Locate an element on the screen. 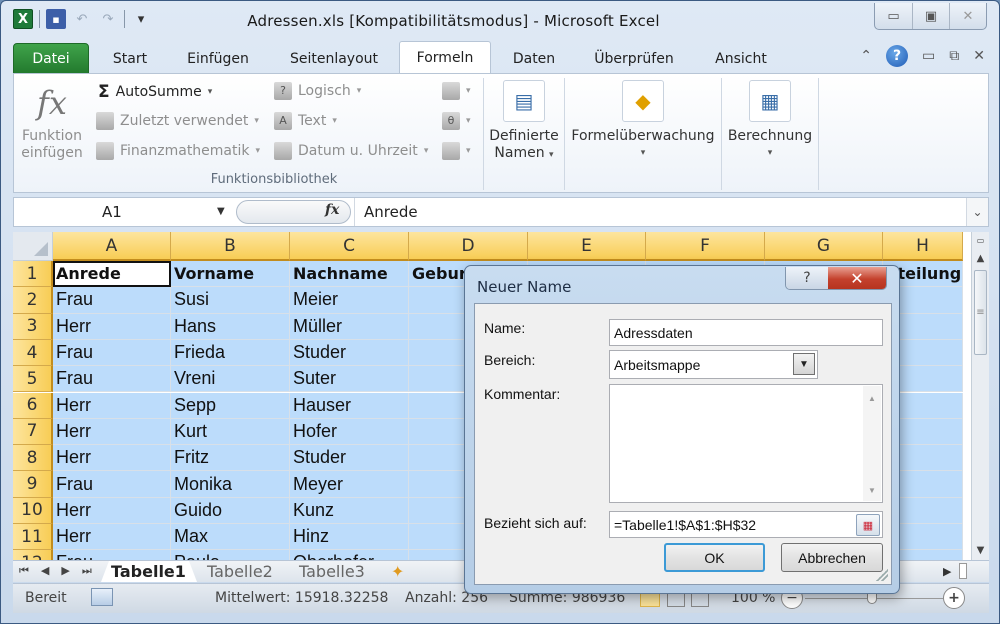  cancel-button: Abbrechen is located at coordinates (832, 557).